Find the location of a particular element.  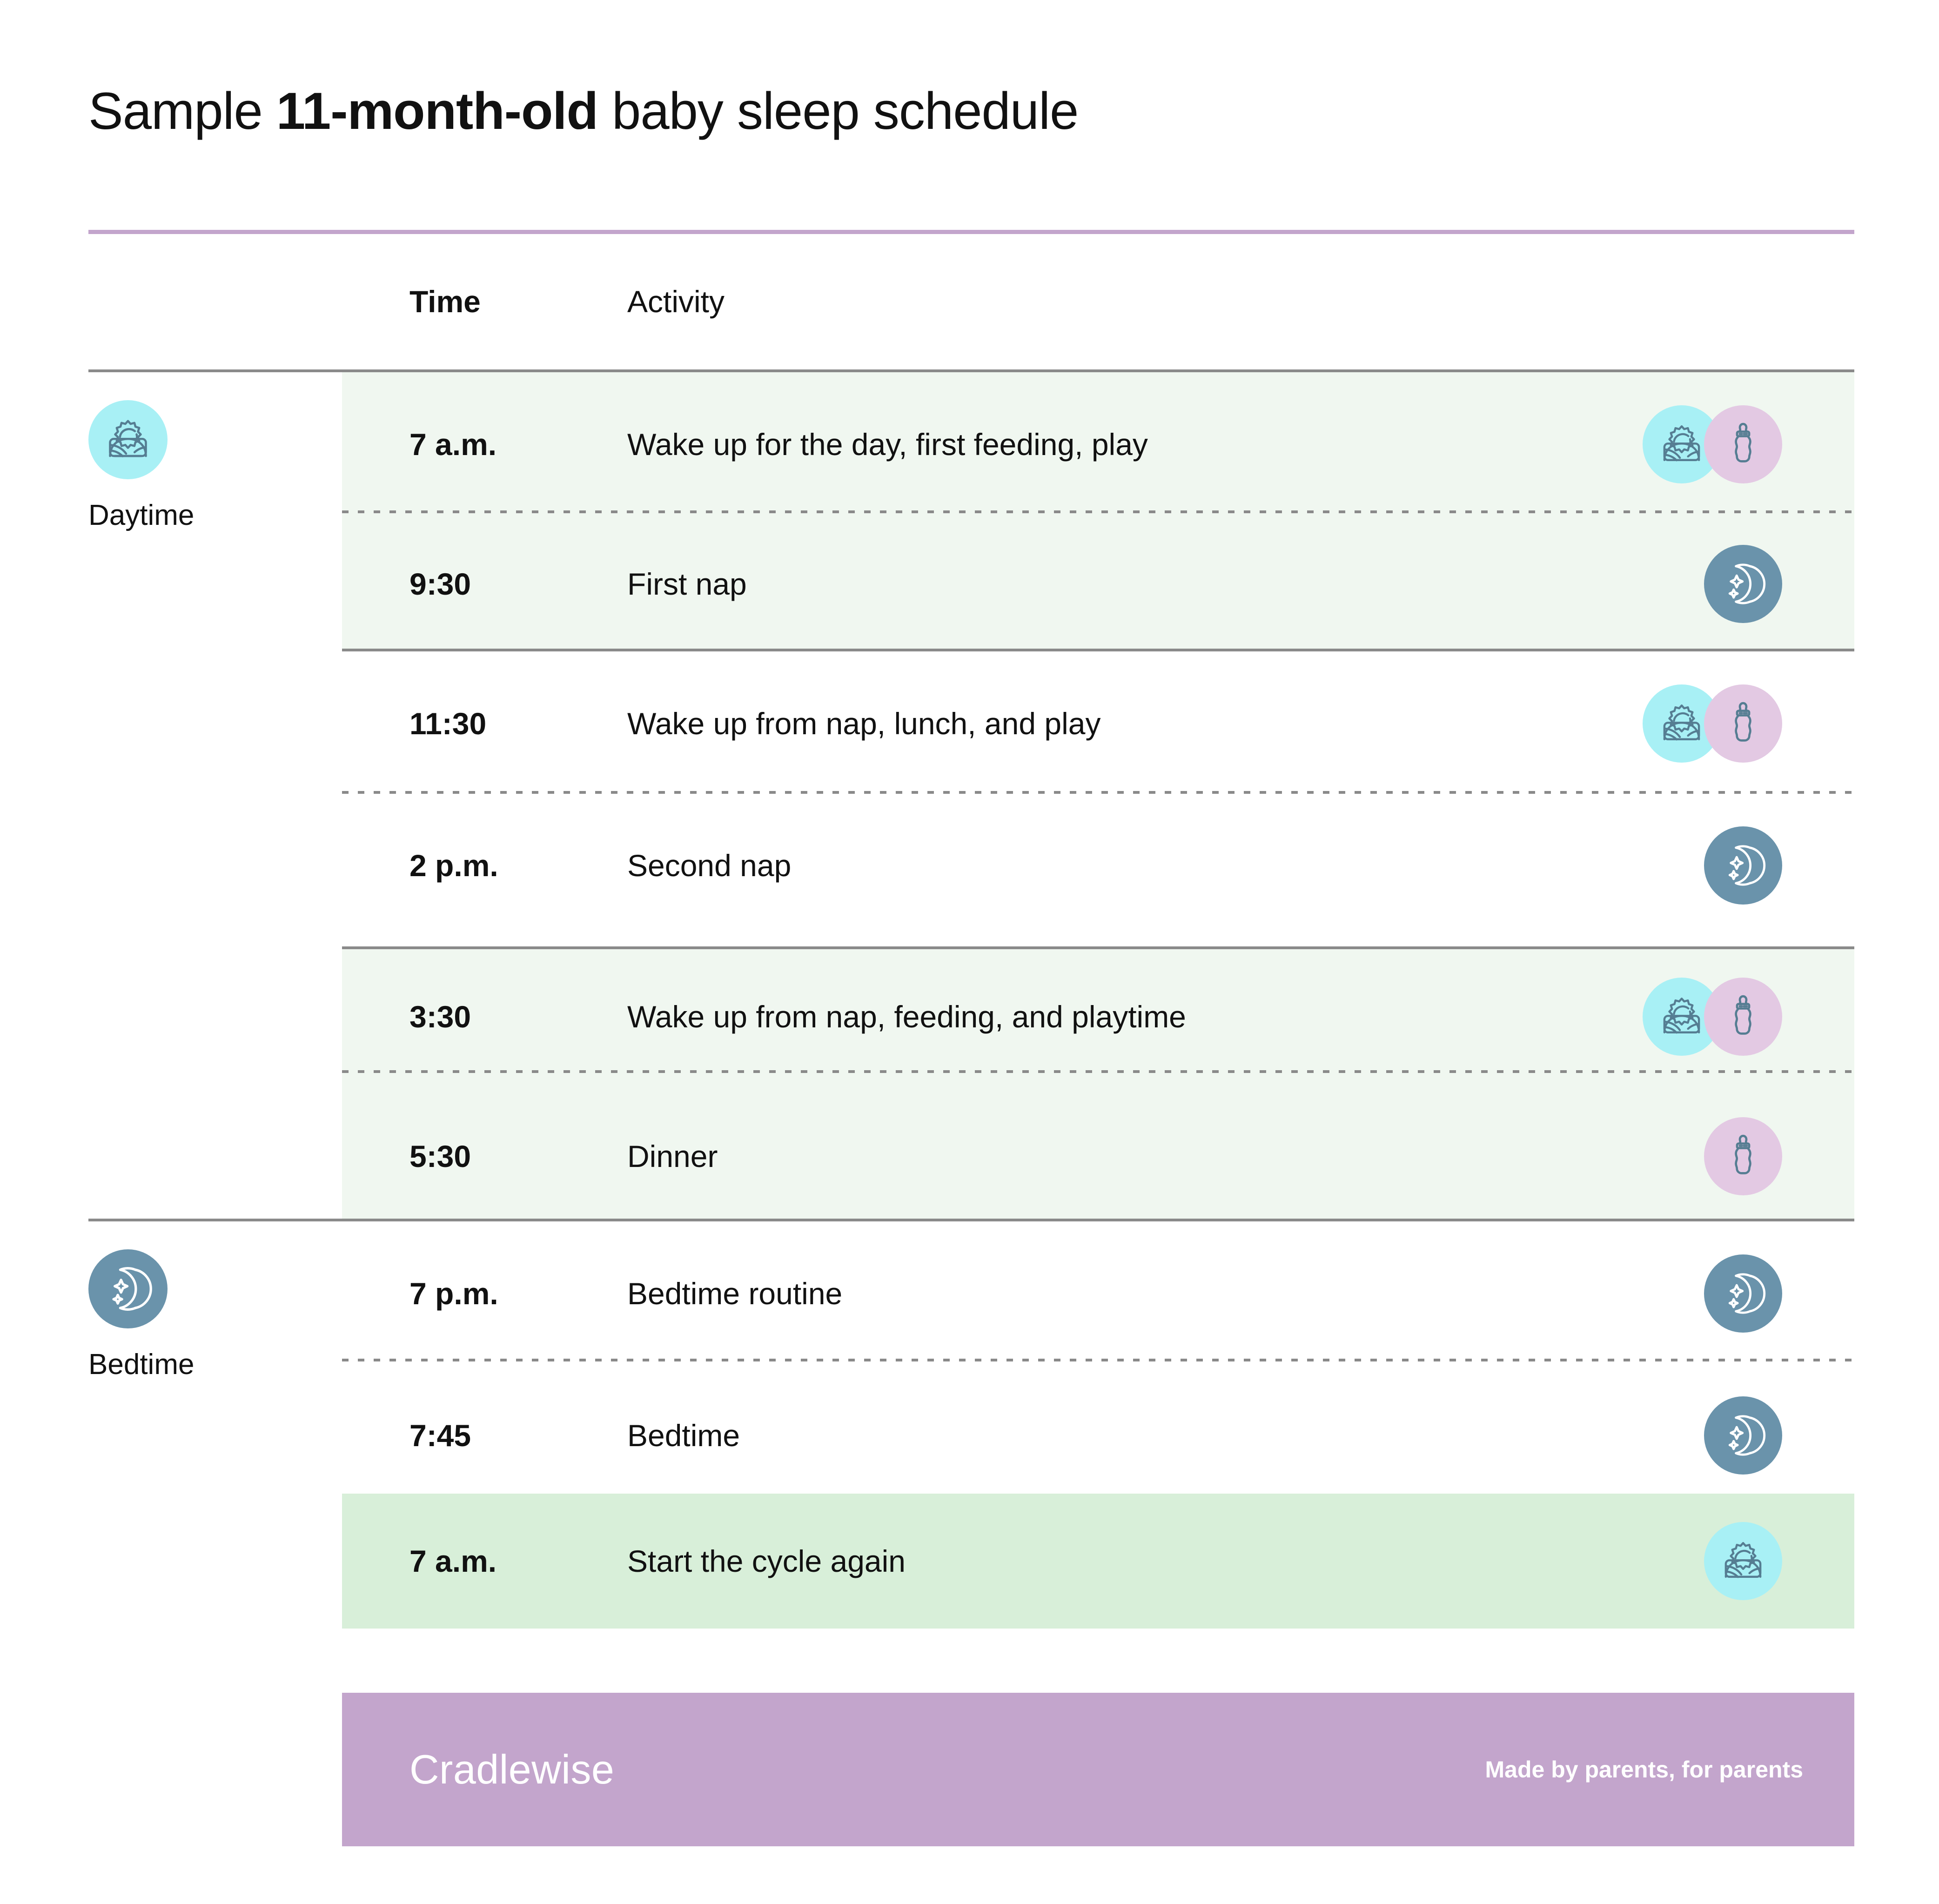

table-row: 11:30 Wake up from nap, lunch, and play is located at coordinates (971, 723).